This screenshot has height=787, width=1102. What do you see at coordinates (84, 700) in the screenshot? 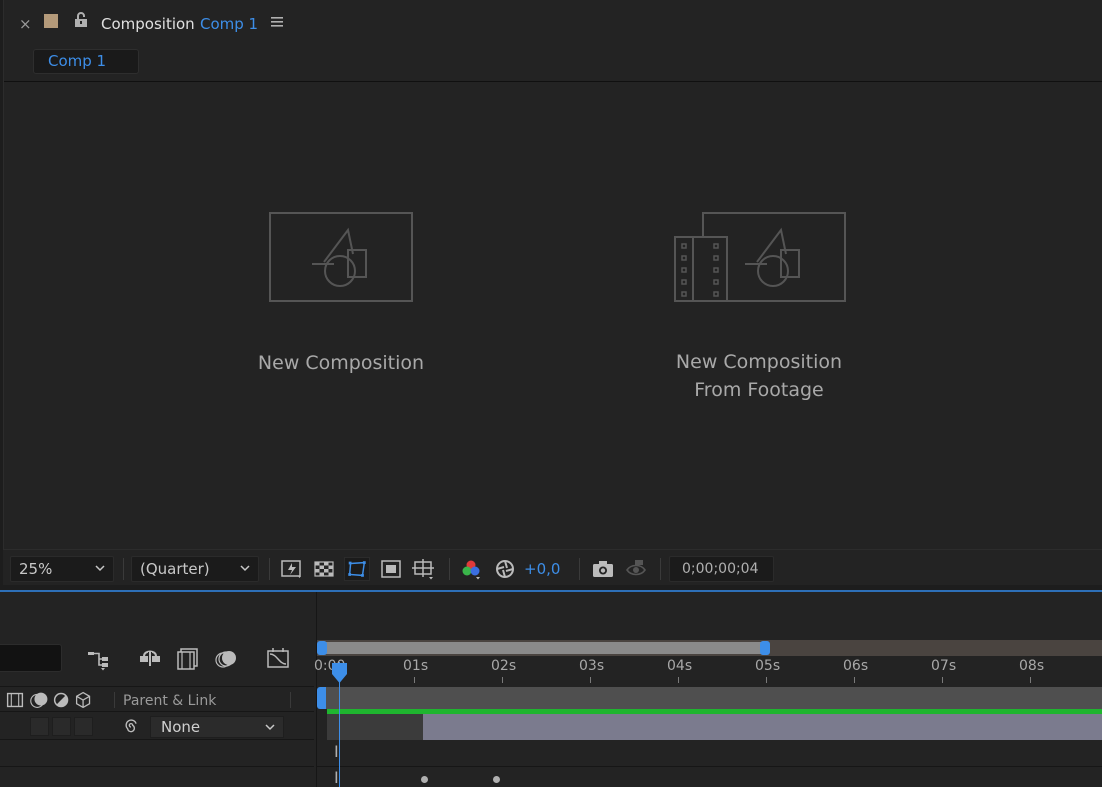
I see `3d-layer-column-icon` at bounding box center [84, 700].